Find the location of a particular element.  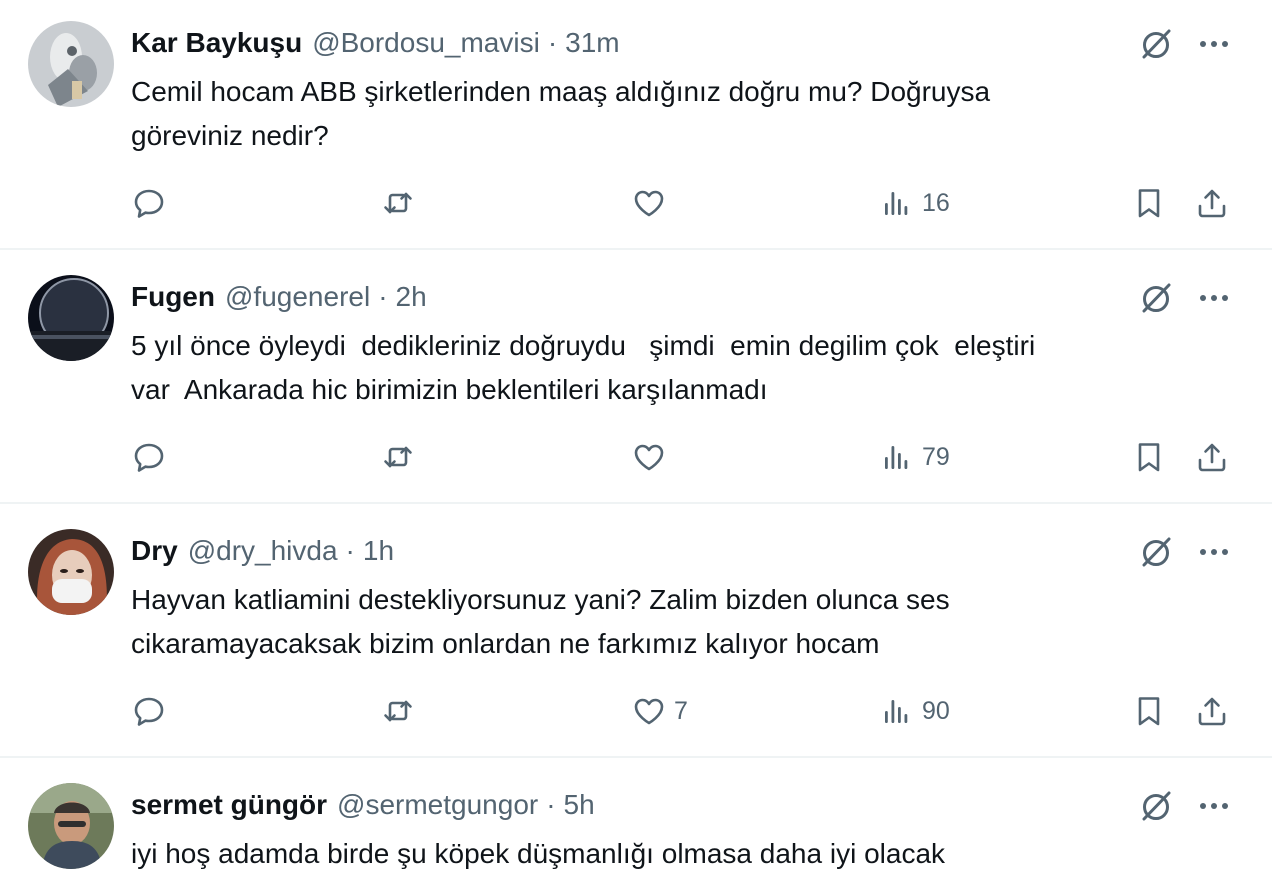

timestamp: 1h is located at coordinates (378, 551).